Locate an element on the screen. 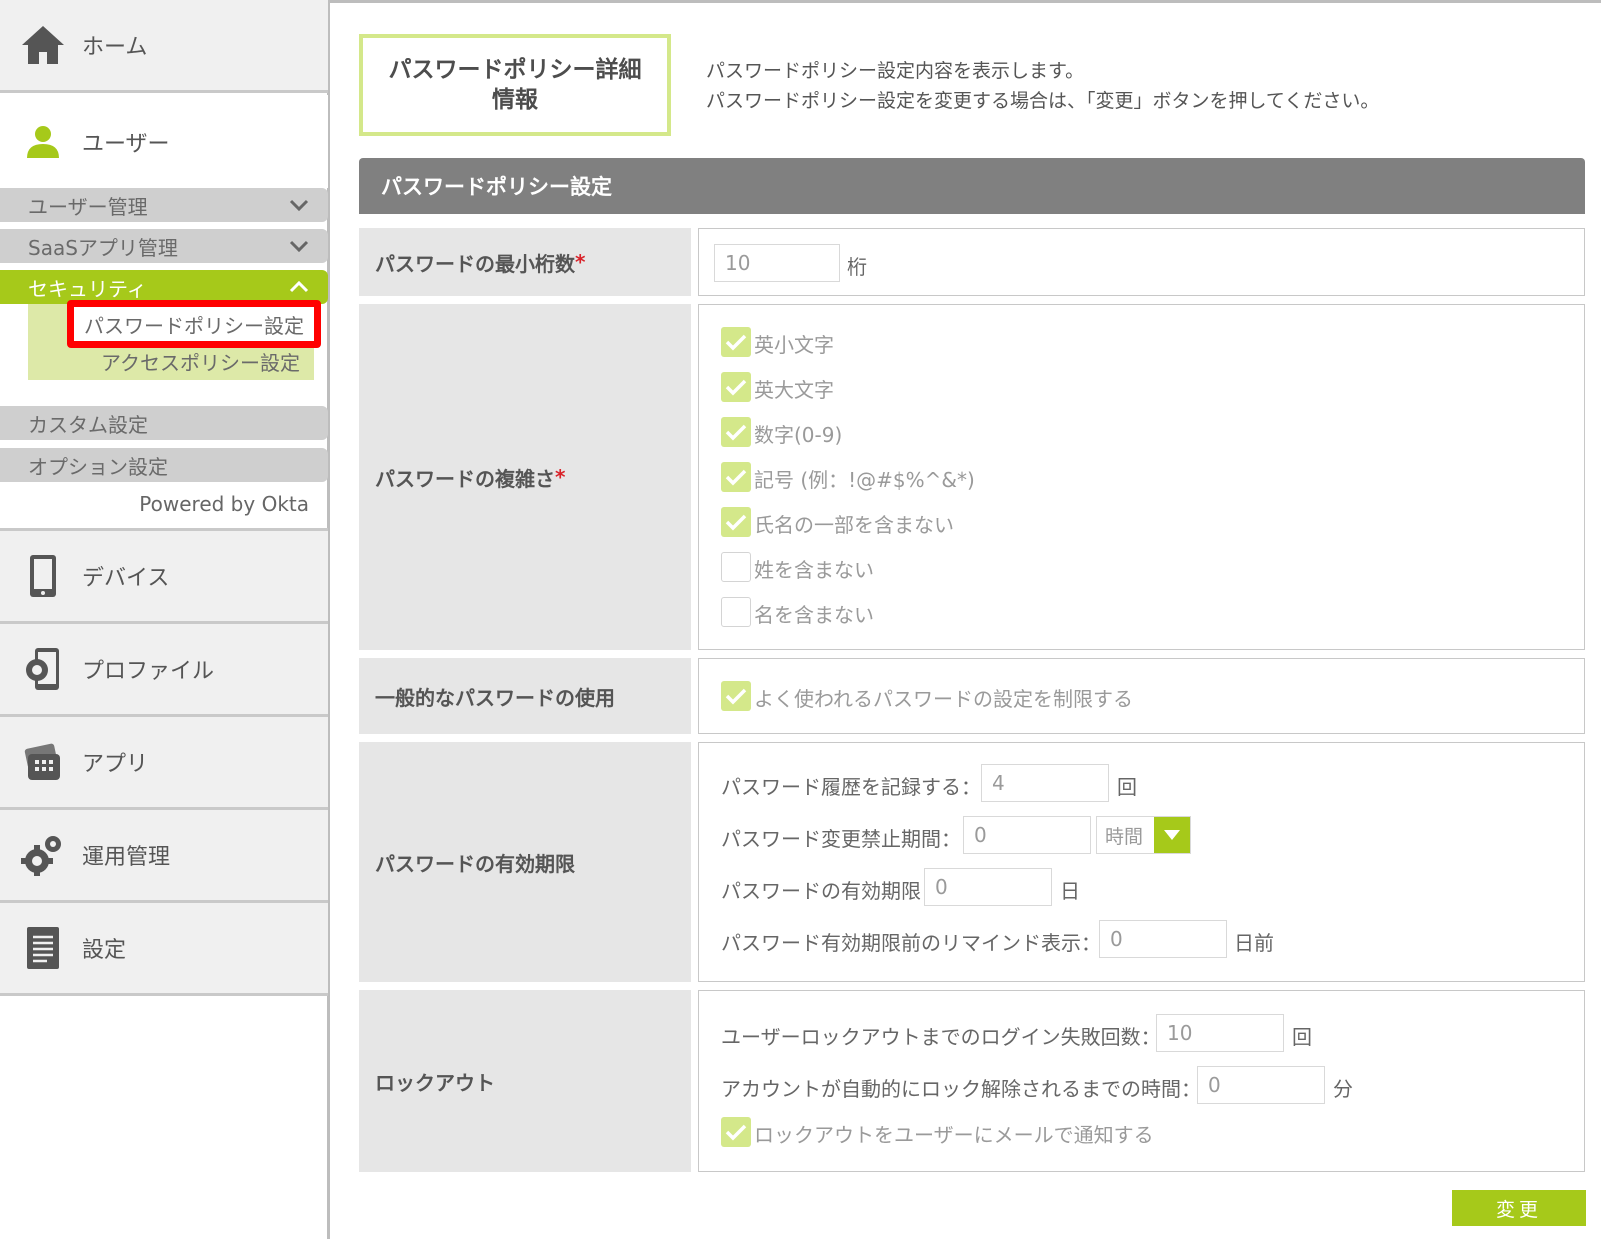 This screenshot has height=1239, width=1601. nav-operations: 運用管理 is located at coordinates (164, 856).